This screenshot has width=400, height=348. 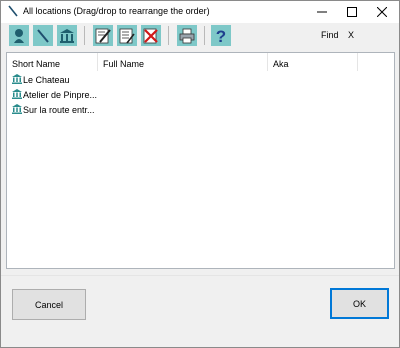 I want to click on list-header: Short Name Full Name Aka, so click(x=200, y=62).